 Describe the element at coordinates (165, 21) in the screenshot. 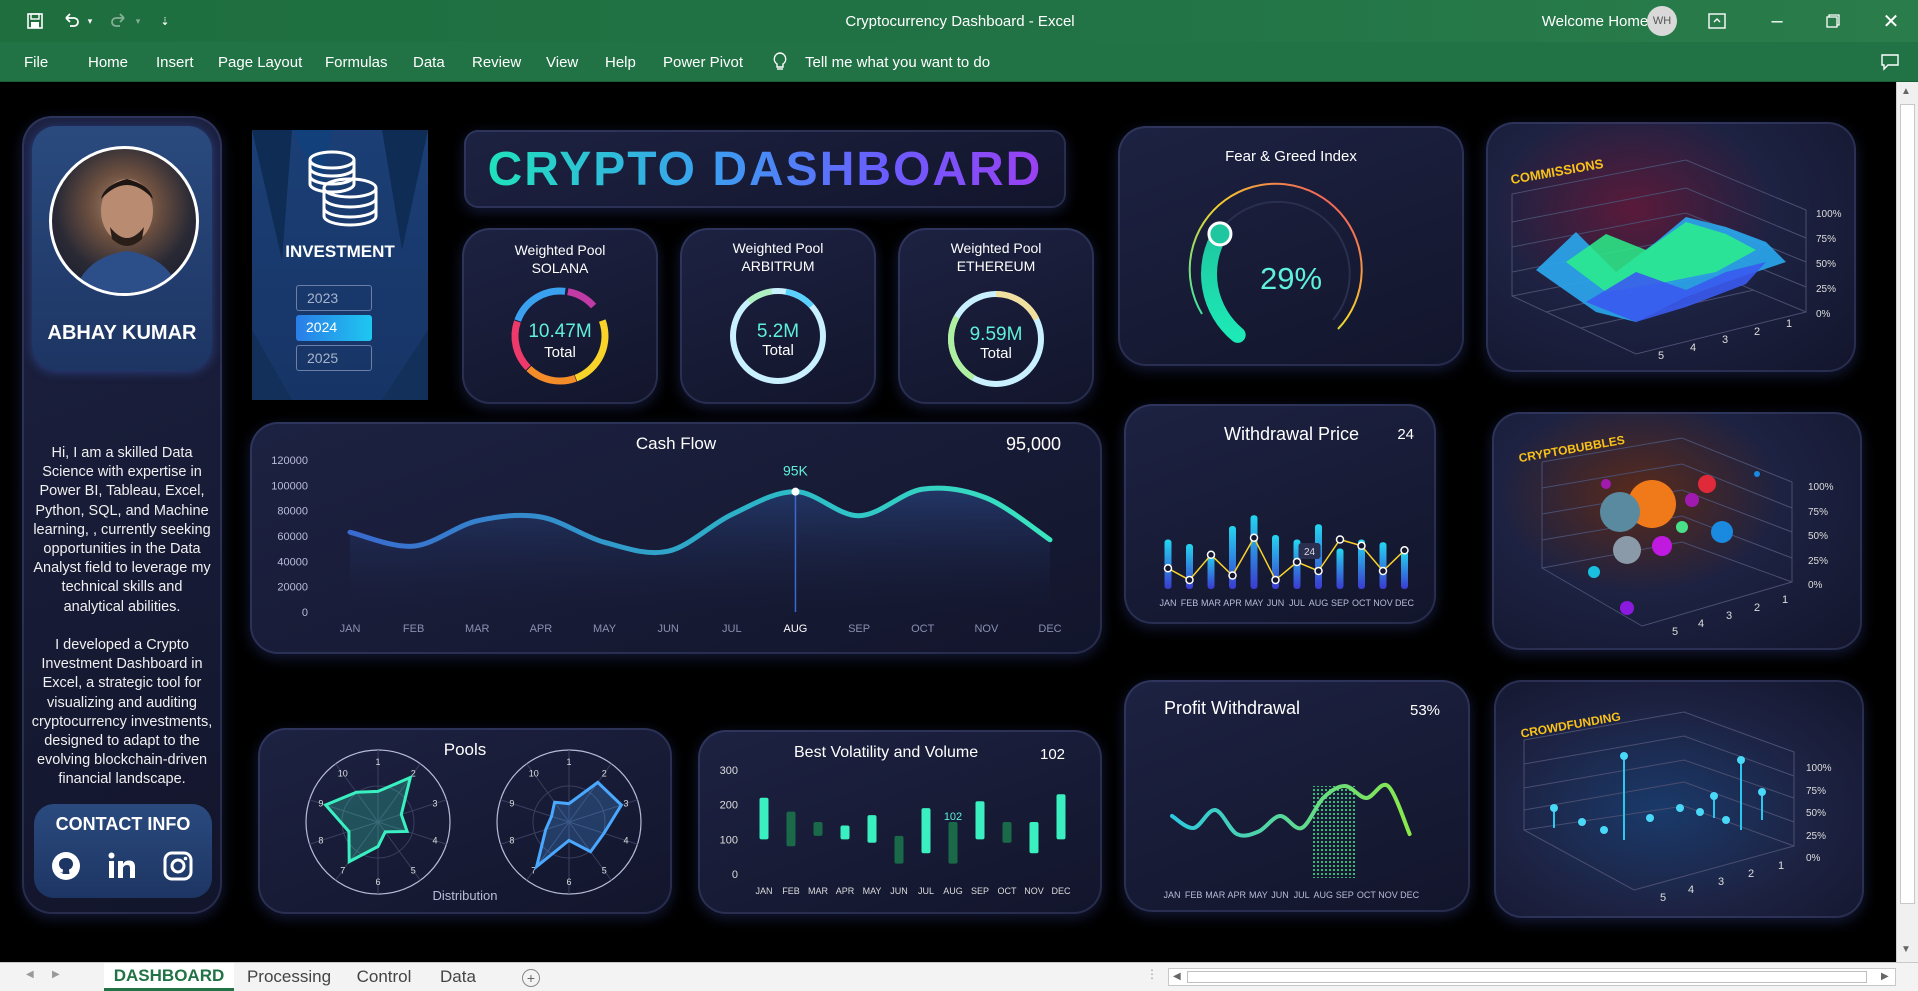

I see `customize-toolbar-icon: ⇣` at that location.